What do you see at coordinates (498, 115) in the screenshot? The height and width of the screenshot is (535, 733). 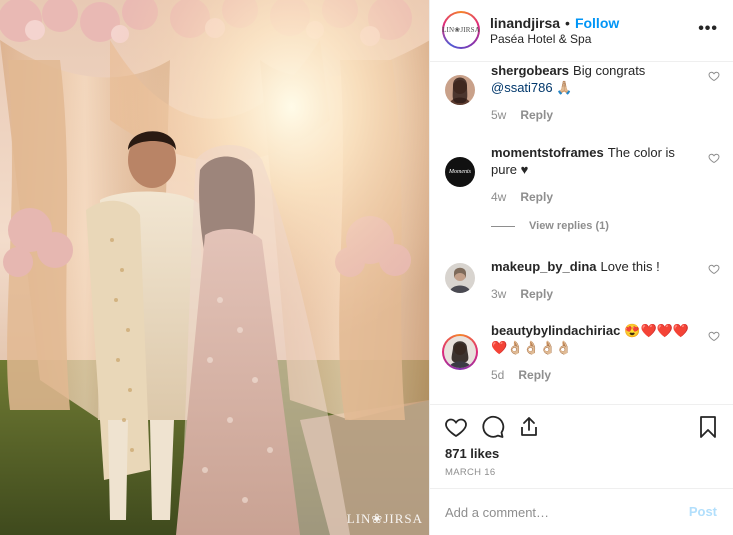 I see `comment-age: 5w` at bounding box center [498, 115].